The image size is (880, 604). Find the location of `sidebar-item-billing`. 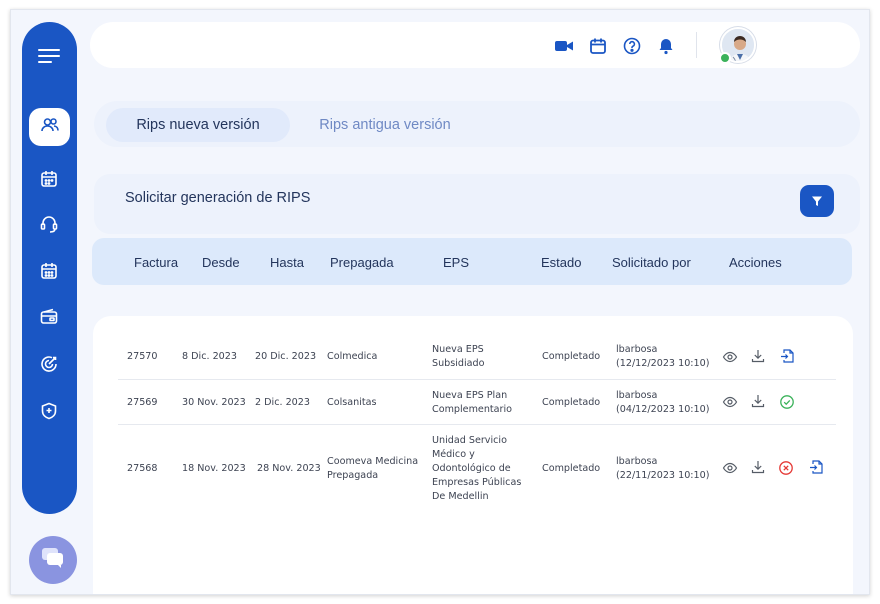

sidebar-item-billing is located at coordinates (49, 319).